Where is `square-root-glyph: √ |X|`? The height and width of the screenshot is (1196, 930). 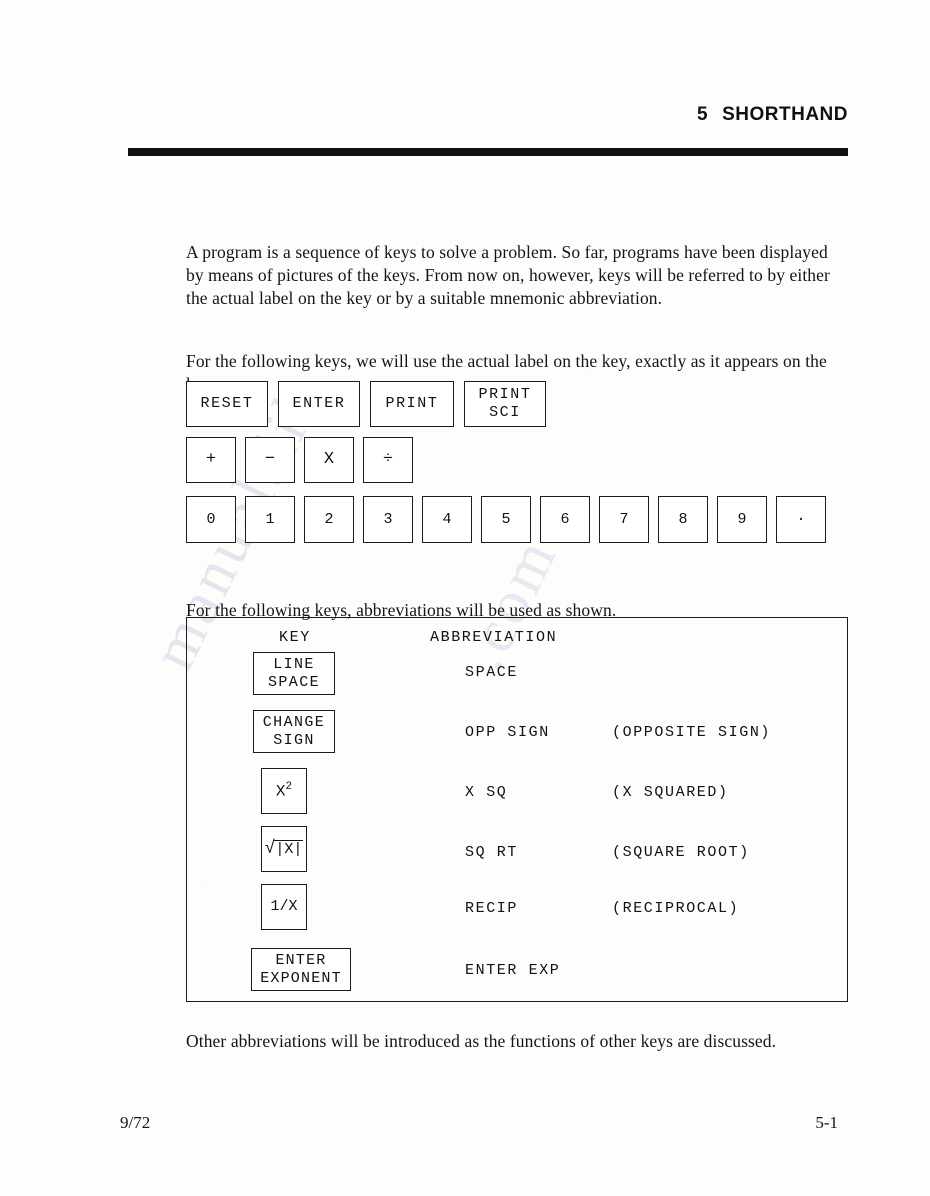 square-root-glyph: √ |X| is located at coordinates (284, 849).